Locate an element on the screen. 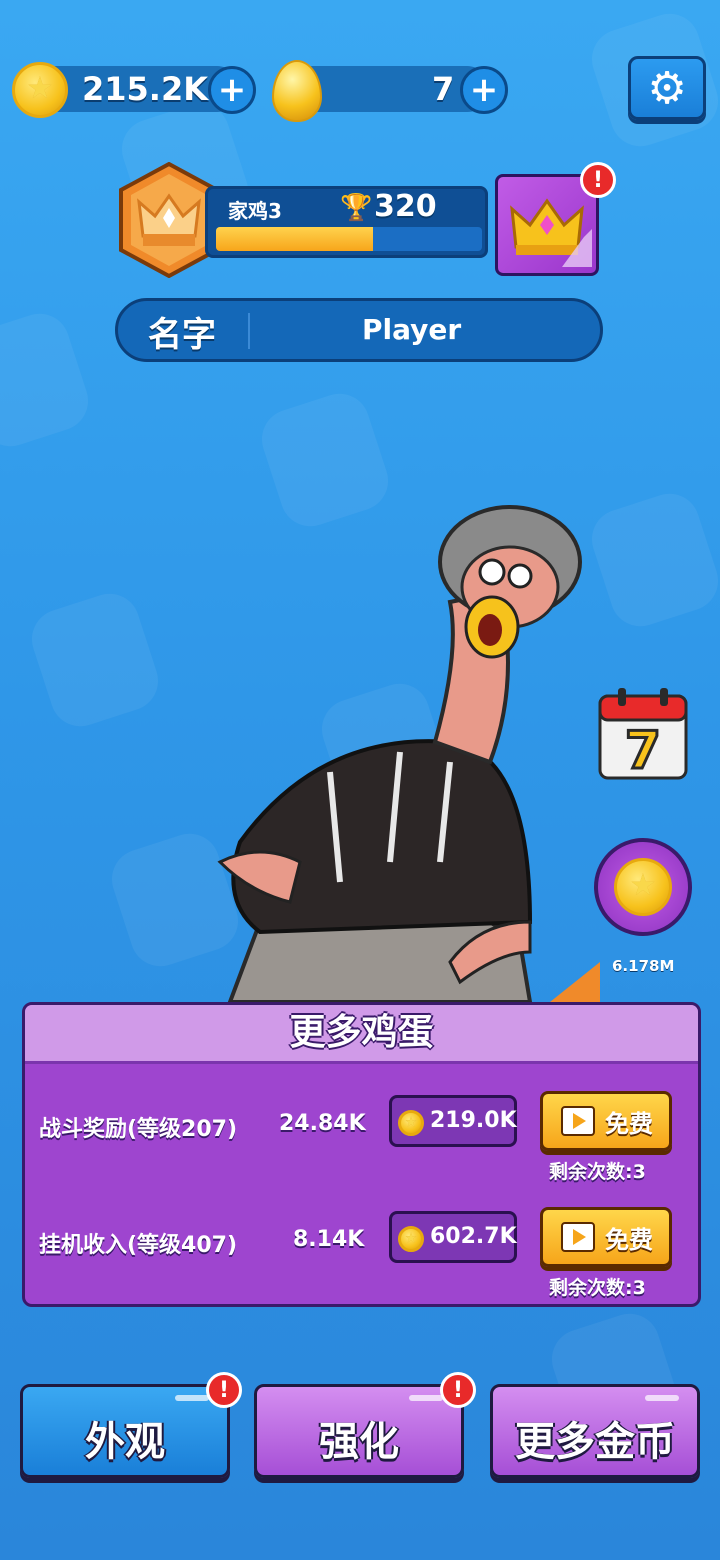  idle-income-amount: 8.14K is located at coordinates (329, 1239).